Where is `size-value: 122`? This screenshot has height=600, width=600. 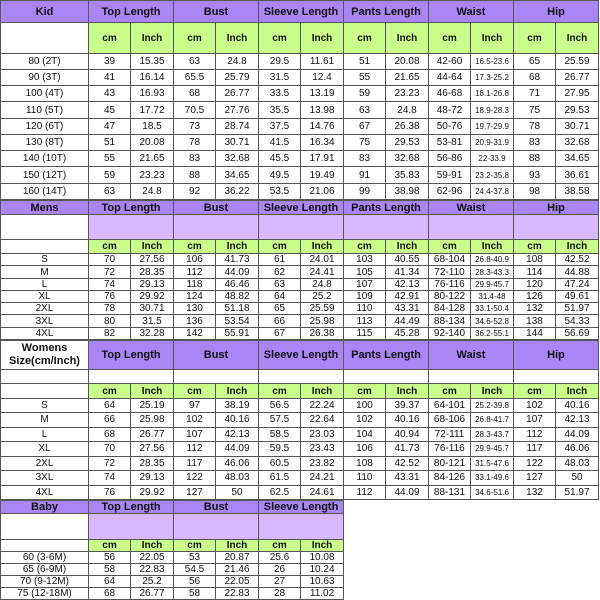
size-value: 122 is located at coordinates (534, 463).